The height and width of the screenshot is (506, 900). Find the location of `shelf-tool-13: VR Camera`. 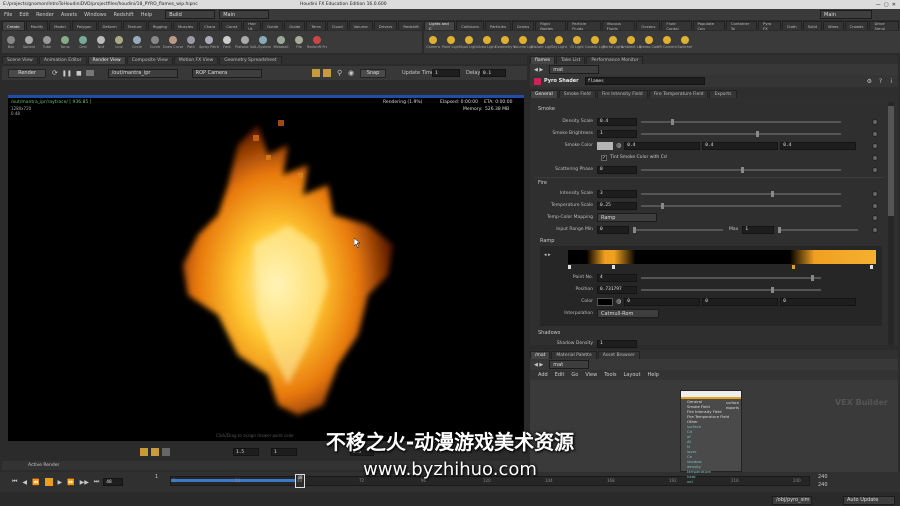

shelf-tool-13: VR Camera is located at coordinates (667, 42).